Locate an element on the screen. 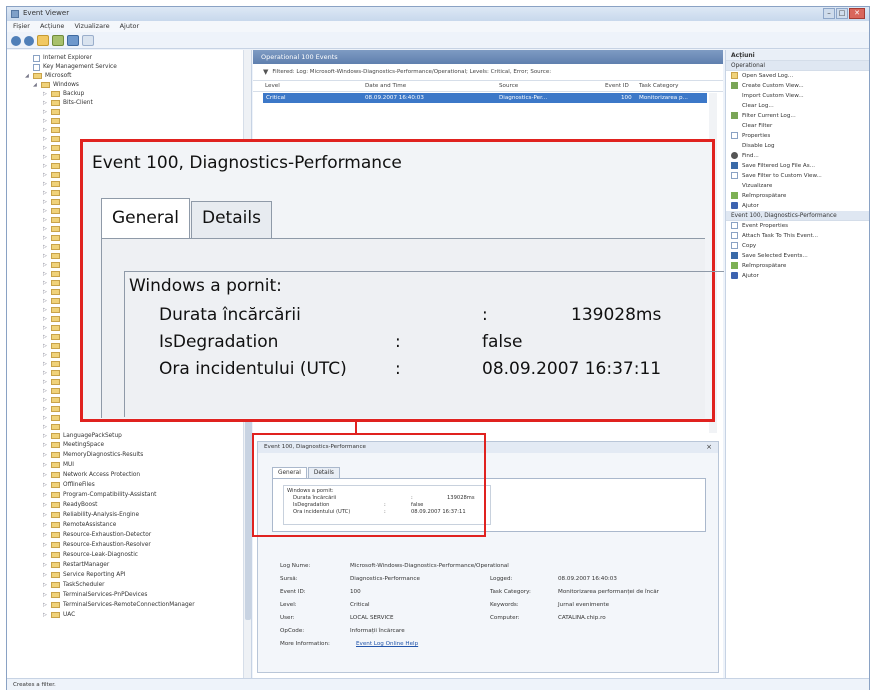 This screenshot has width=873, height=693. tree-item: ▷ TaskScheduler is located at coordinates (74, 585).